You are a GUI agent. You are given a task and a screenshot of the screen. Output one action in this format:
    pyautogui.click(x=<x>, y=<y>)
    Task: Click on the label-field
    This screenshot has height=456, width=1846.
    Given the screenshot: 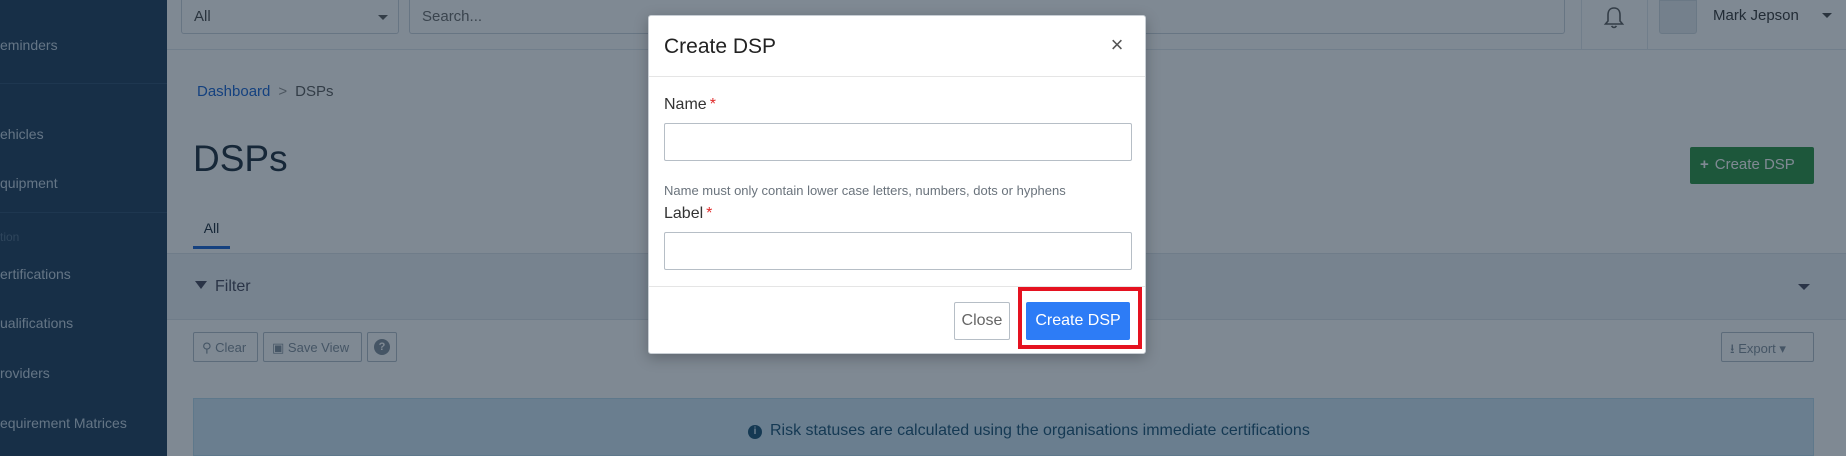 What is the action you would take?
    pyautogui.click(x=898, y=251)
    